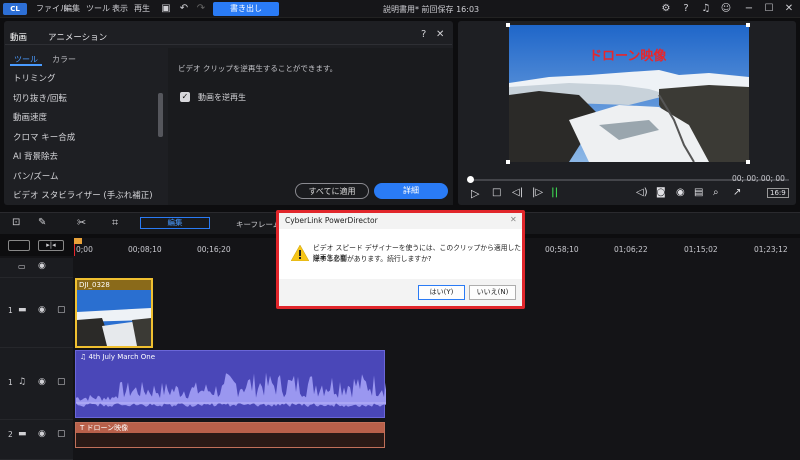 This screenshot has width=800, height=460. What do you see at coordinates (84, 249) in the screenshot?
I see `ruler-tick: 0;00` at bounding box center [84, 249].